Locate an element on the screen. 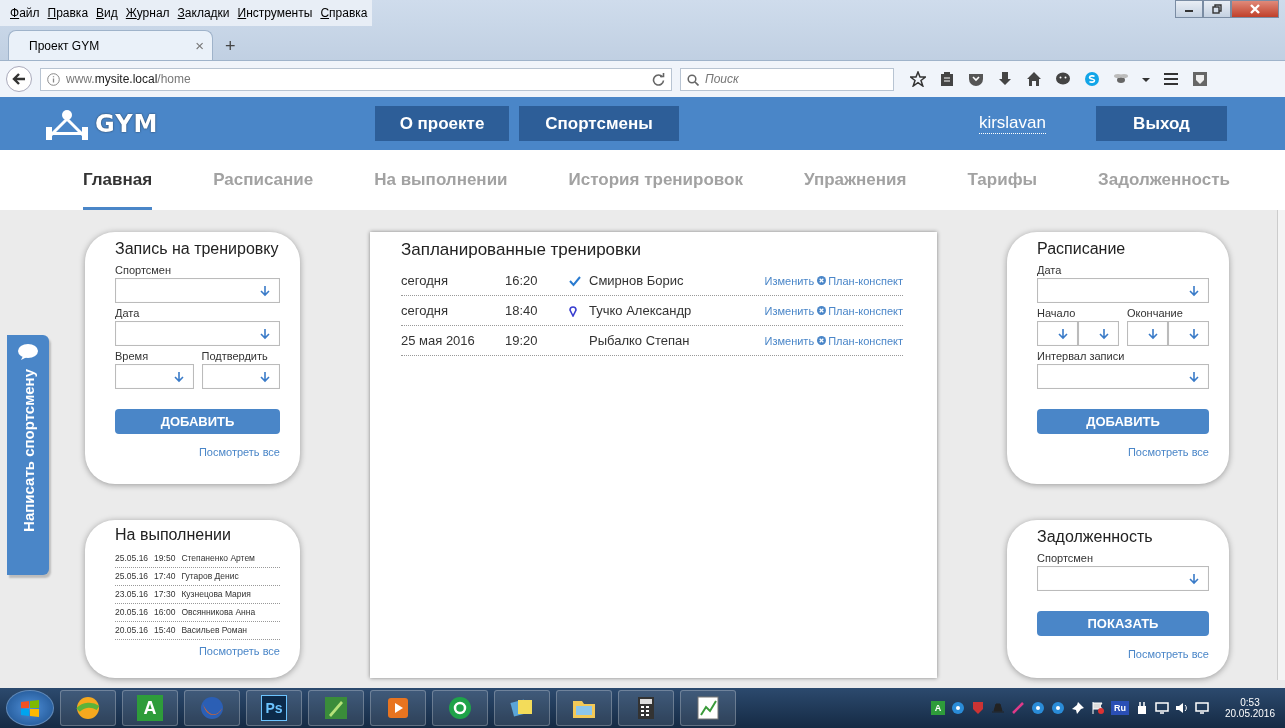  browser-tab: Проект GYM × is located at coordinates (110, 45).